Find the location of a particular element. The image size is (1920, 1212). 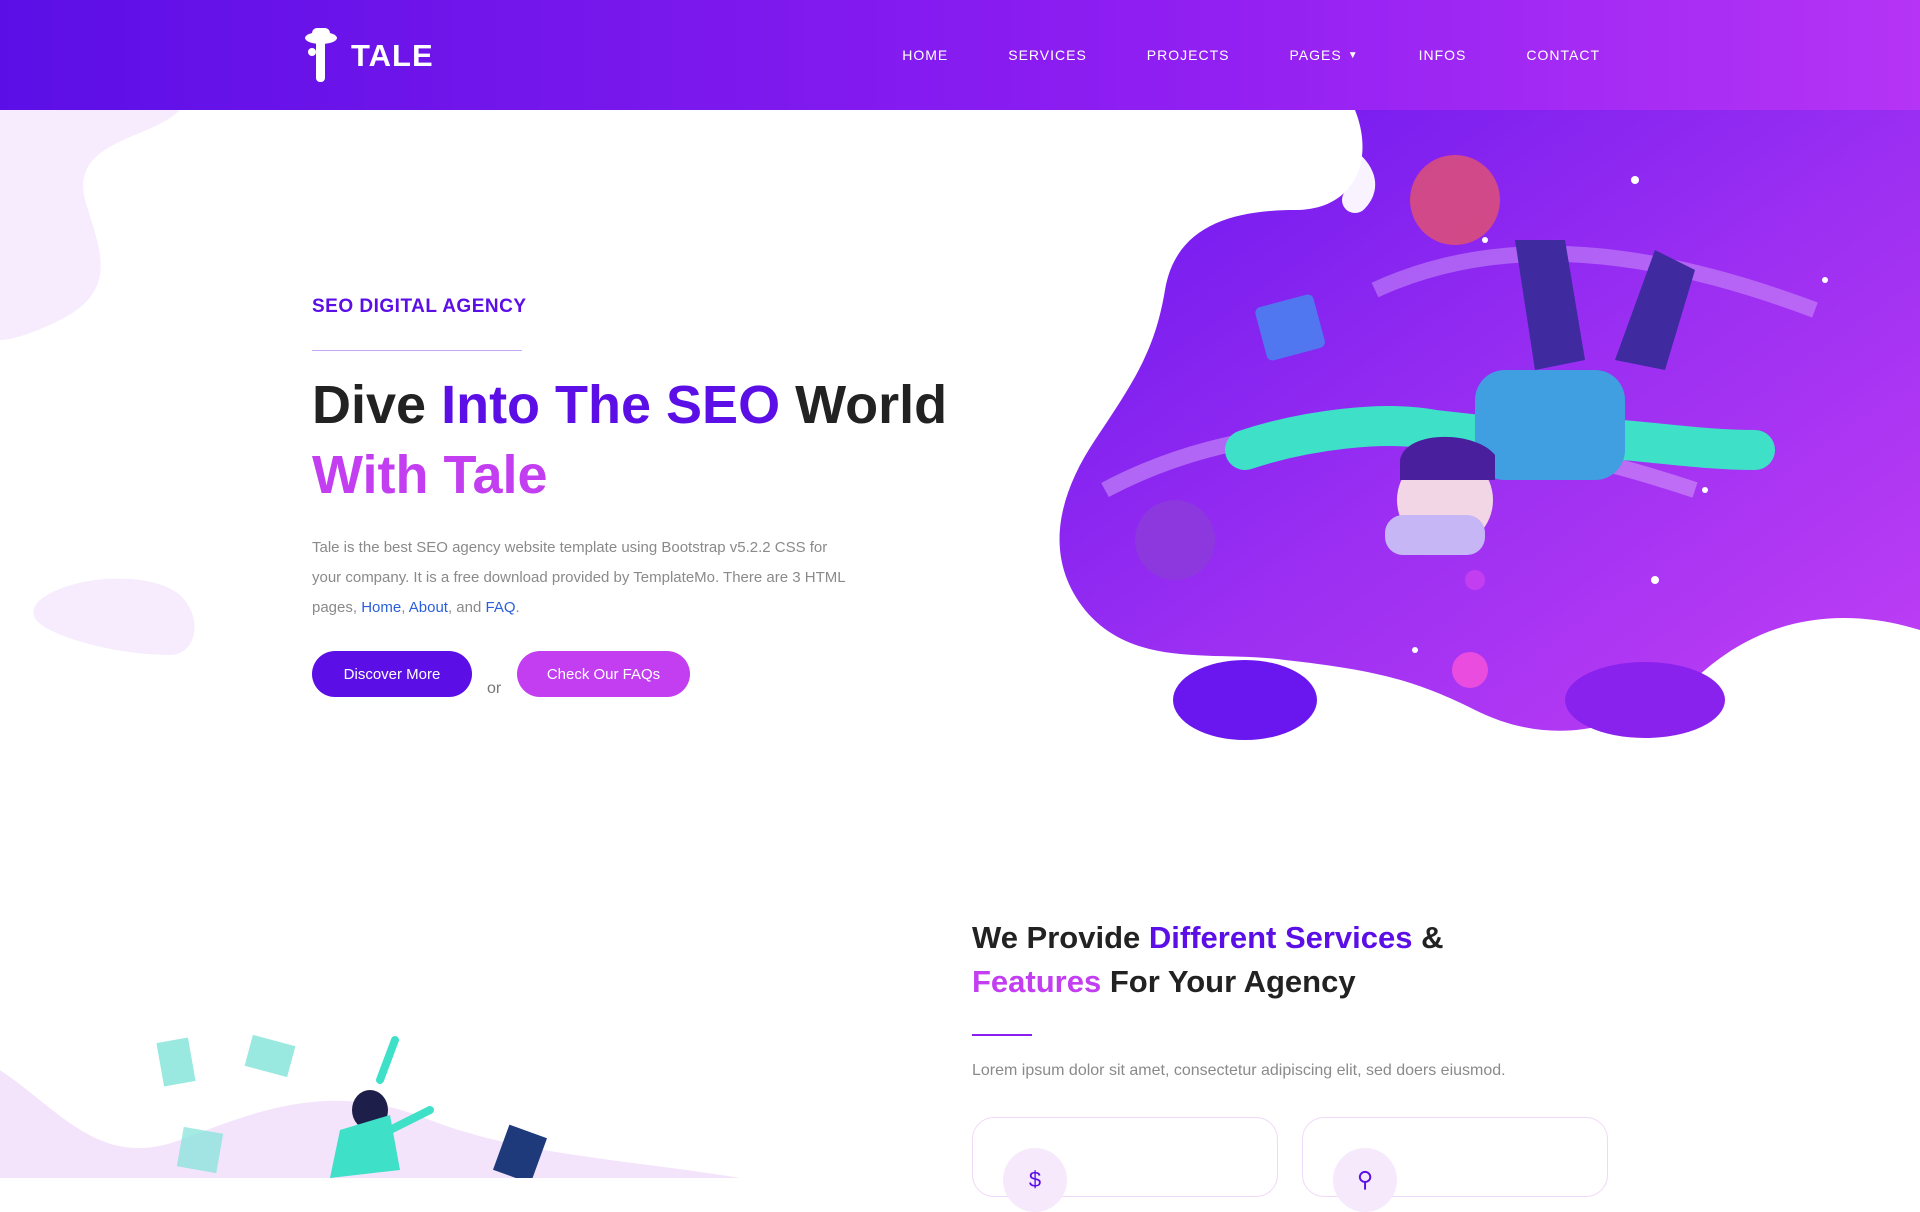

services-illustration is located at coordinates (370, 1106).